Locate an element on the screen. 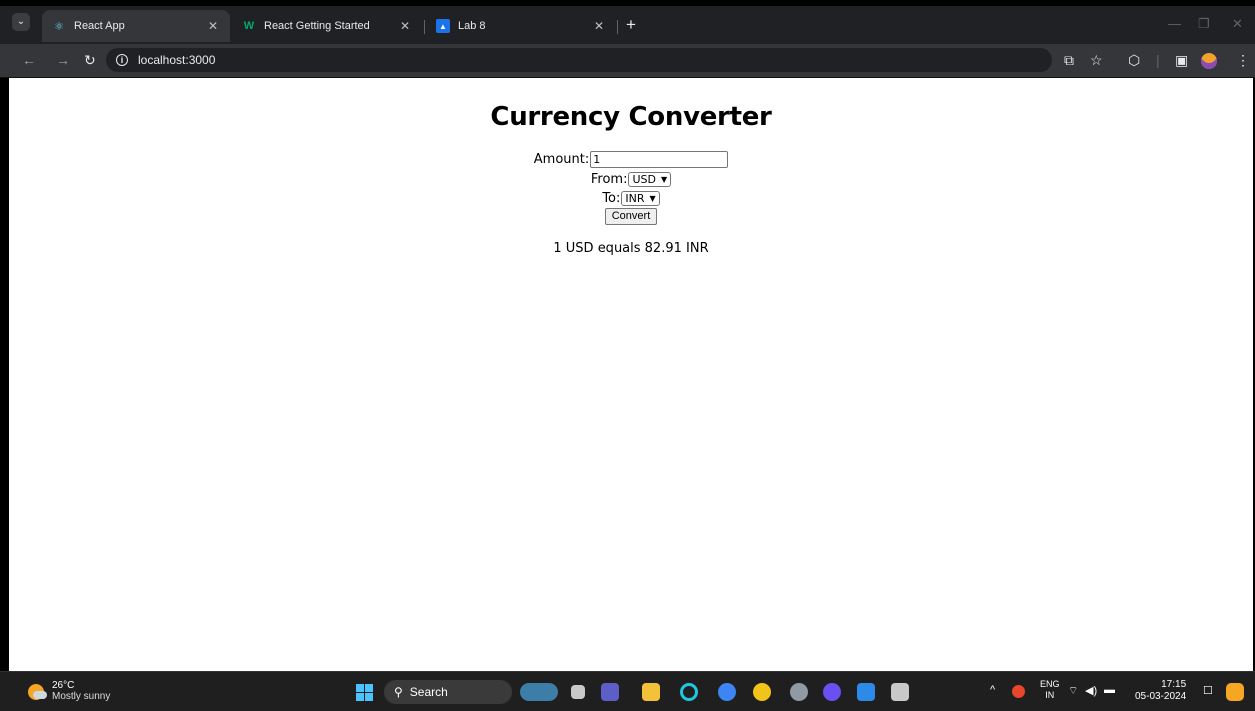 This screenshot has width=1255, height=711. side-panel-icon: ▣ is located at coordinates (1181, 60).